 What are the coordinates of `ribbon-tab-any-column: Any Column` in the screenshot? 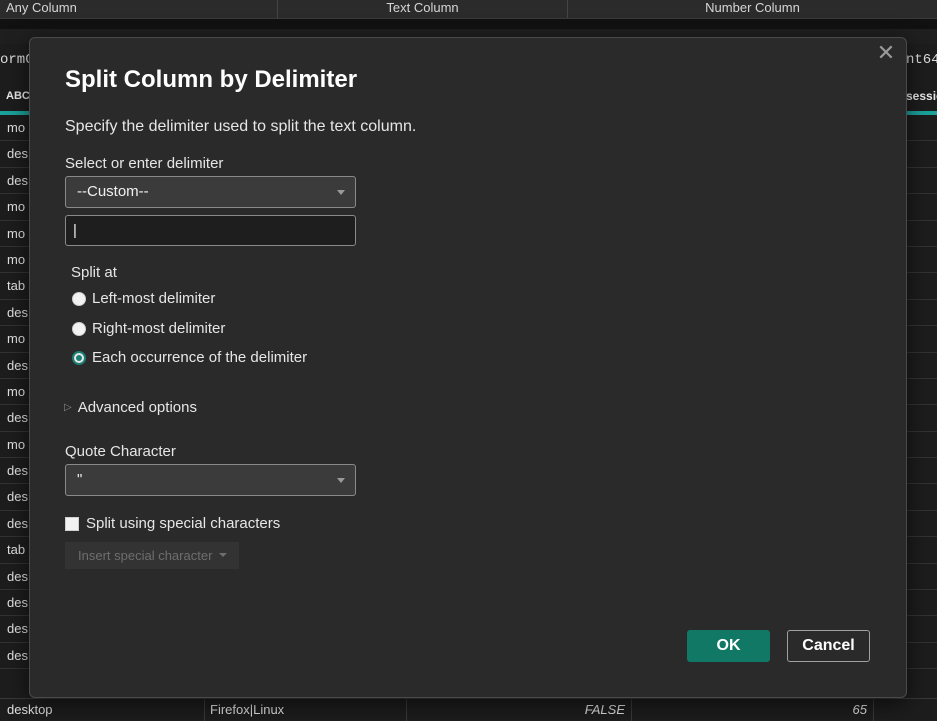 It's located at (139, 9).